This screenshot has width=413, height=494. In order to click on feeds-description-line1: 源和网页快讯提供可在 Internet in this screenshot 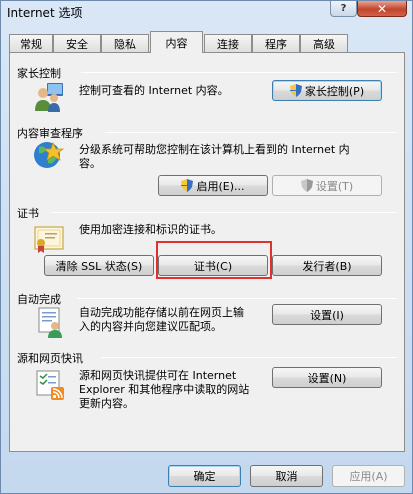, I will do `click(158, 375)`.